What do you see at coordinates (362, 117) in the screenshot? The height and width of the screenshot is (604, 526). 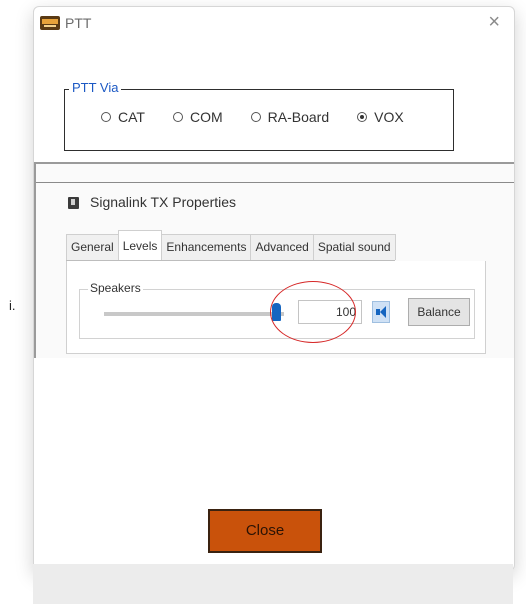 I see `radio-vox-indicator` at bounding box center [362, 117].